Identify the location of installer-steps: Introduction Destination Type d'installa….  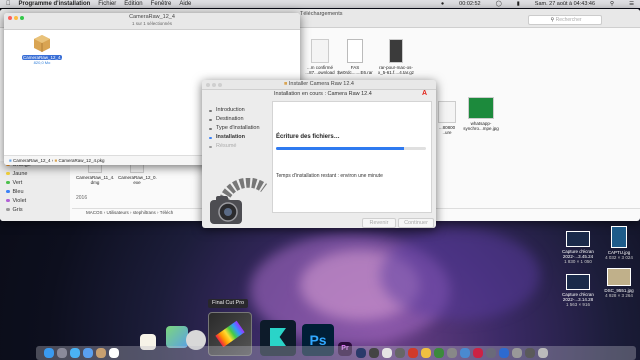
(237, 128).